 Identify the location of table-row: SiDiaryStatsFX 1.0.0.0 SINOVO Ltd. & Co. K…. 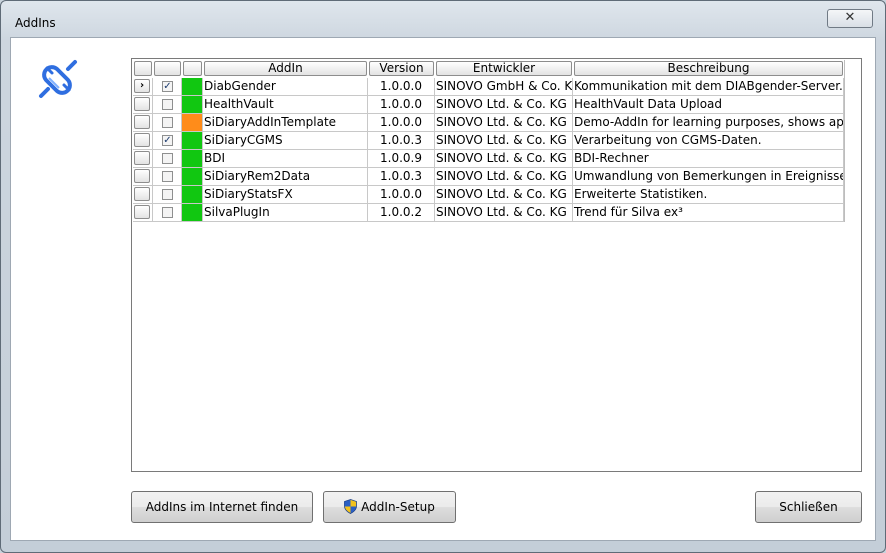
(488, 195).